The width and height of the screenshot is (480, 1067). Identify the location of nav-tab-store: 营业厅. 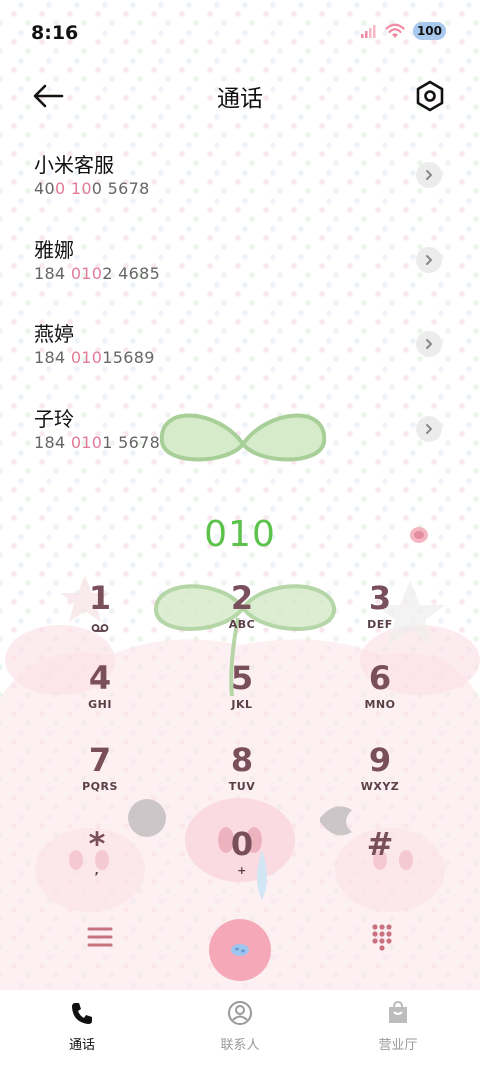
(398, 1026).